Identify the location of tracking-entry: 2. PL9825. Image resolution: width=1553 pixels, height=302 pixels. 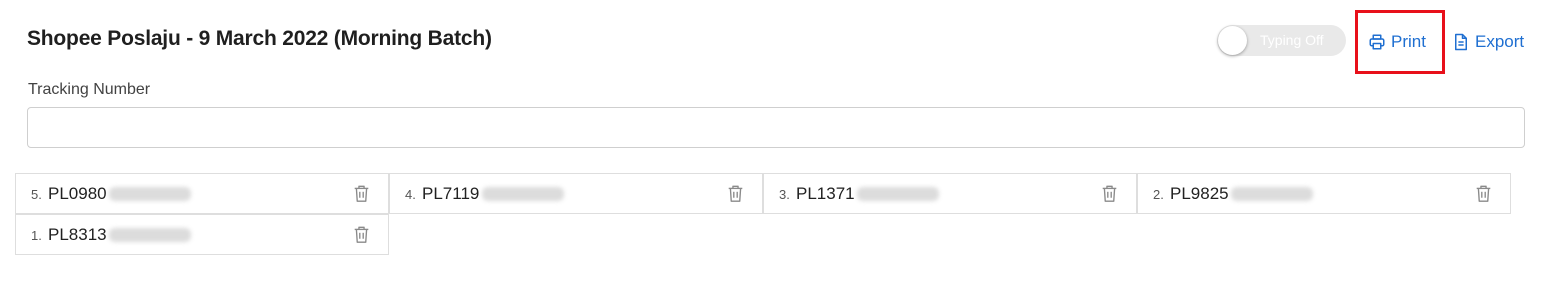
(1324, 193).